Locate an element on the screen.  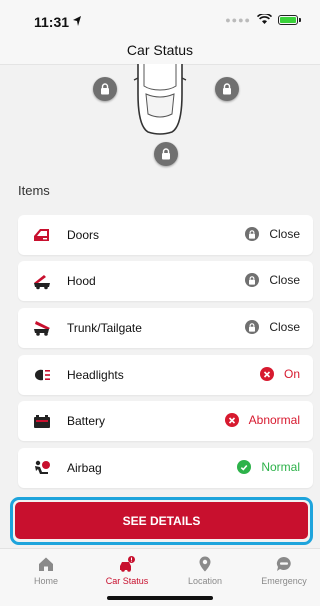
wifi-icon is located at coordinates (264, 19).